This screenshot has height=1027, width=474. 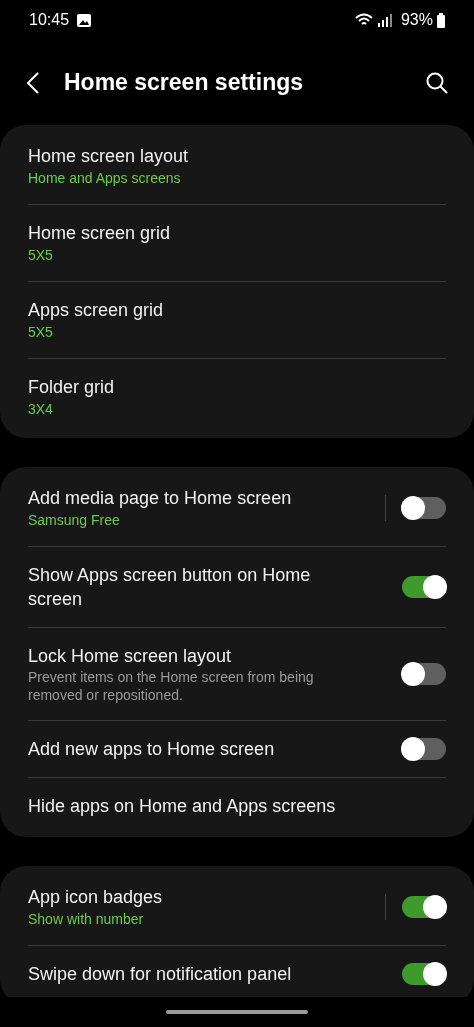 I want to click on battery-percent: 93%, so click(x=416, y=20).